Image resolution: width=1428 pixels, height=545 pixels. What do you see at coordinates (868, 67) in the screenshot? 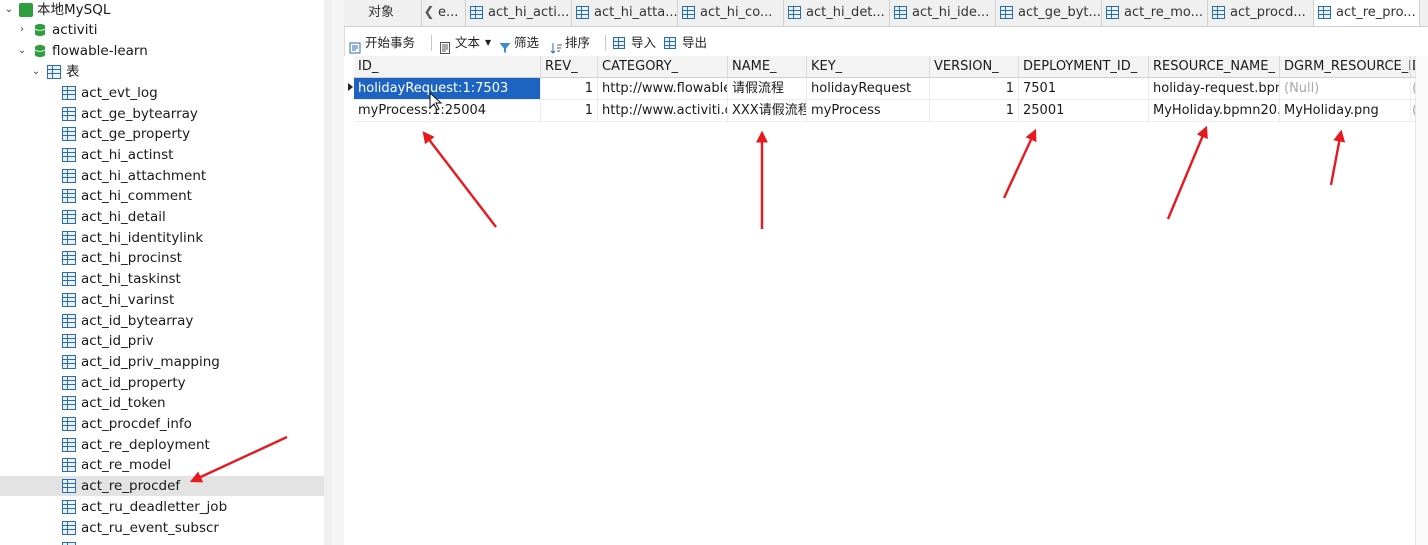
I see `column-header-key: KEY_` at bounding box center [868, 67].